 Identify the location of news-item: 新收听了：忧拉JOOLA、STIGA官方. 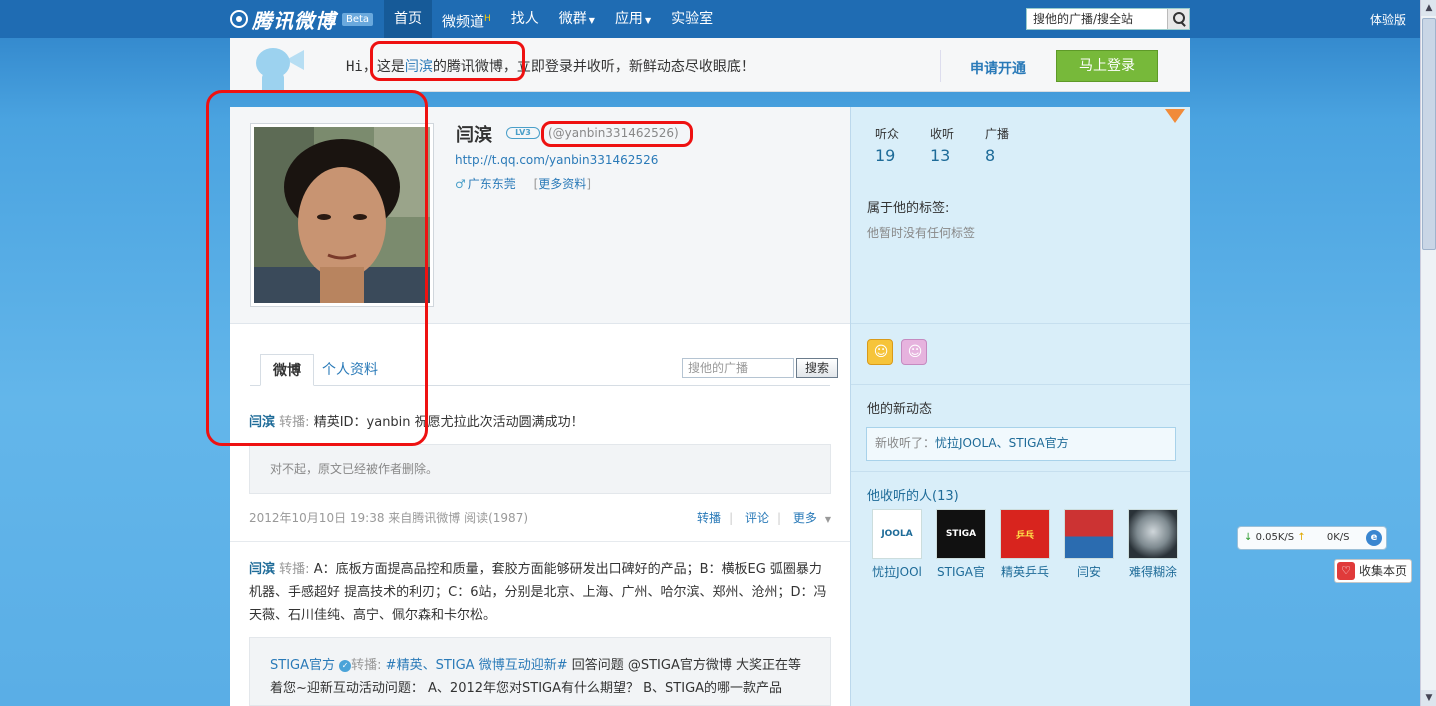
(1021, 444).